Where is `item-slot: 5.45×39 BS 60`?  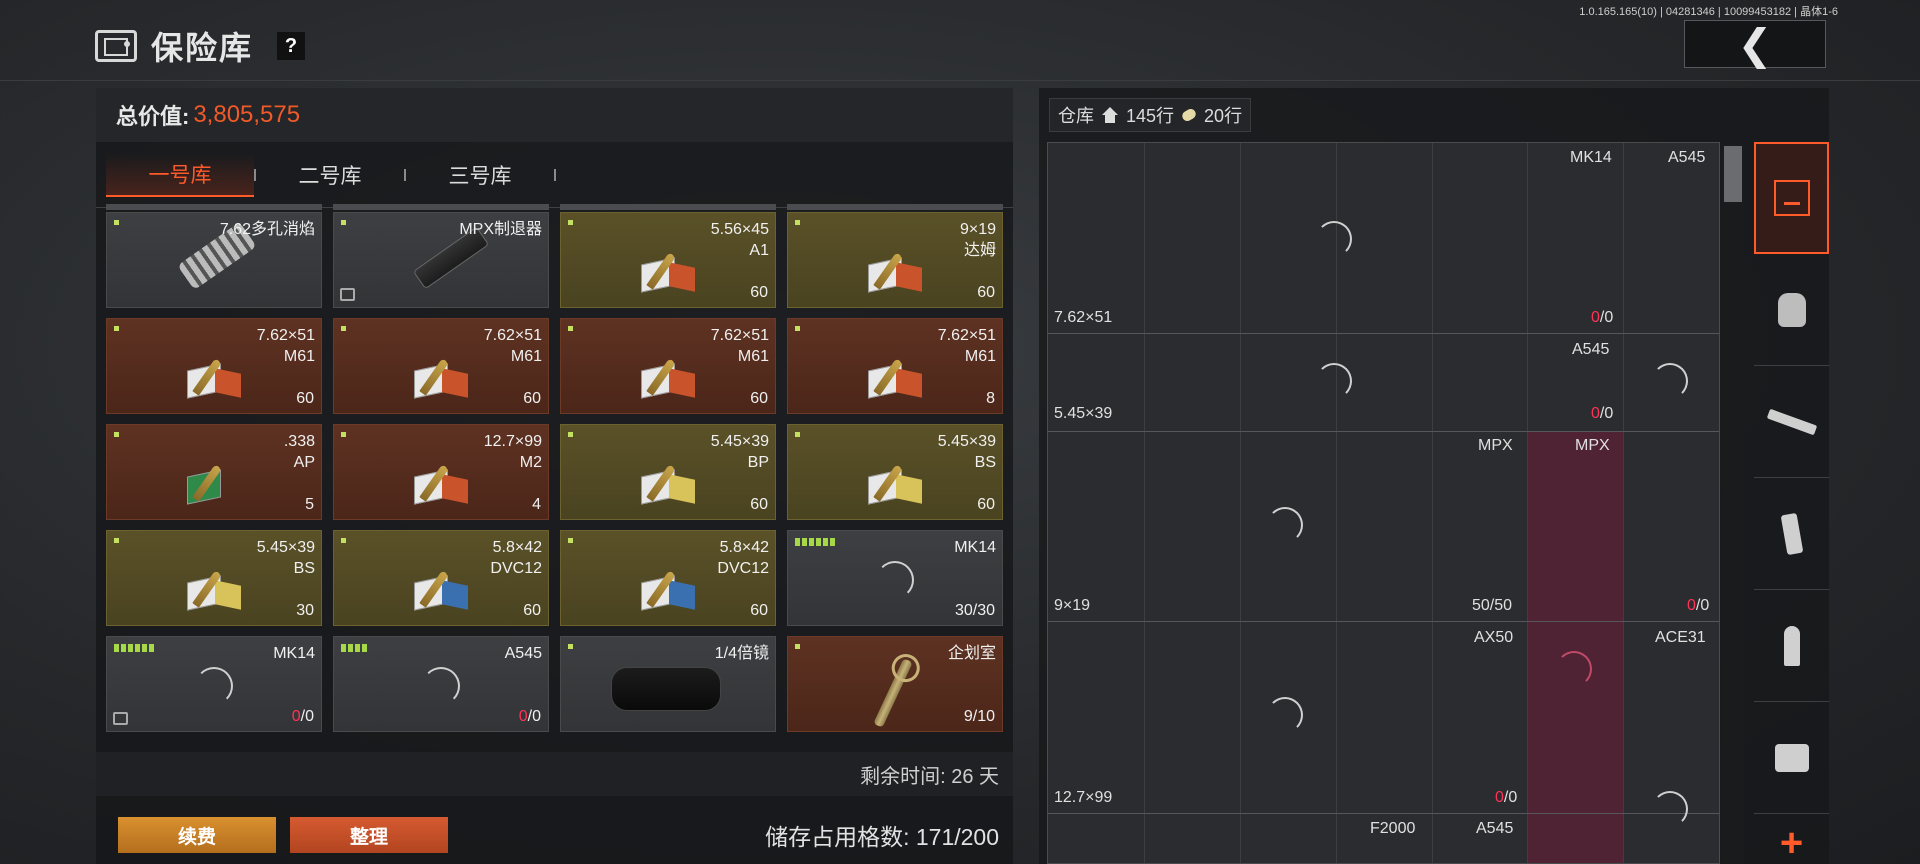
item-slot: 5.45×39 BS 60 is located at coordinates (895, 472).